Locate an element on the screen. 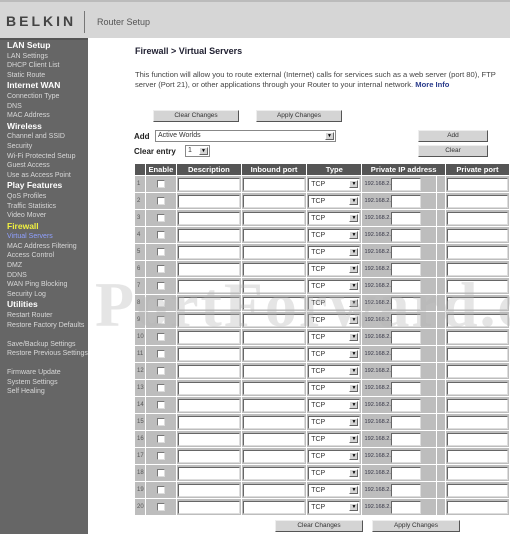 The height and width of the screenshot is (534, 510). sidebar-item-access-control: Access Control is located at coordinates (44, 256).